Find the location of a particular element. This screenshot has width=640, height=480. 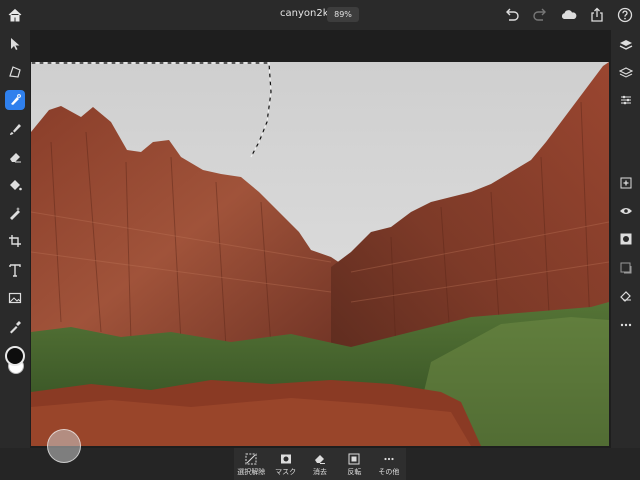

clear-button is located at coordinates (626, 296).